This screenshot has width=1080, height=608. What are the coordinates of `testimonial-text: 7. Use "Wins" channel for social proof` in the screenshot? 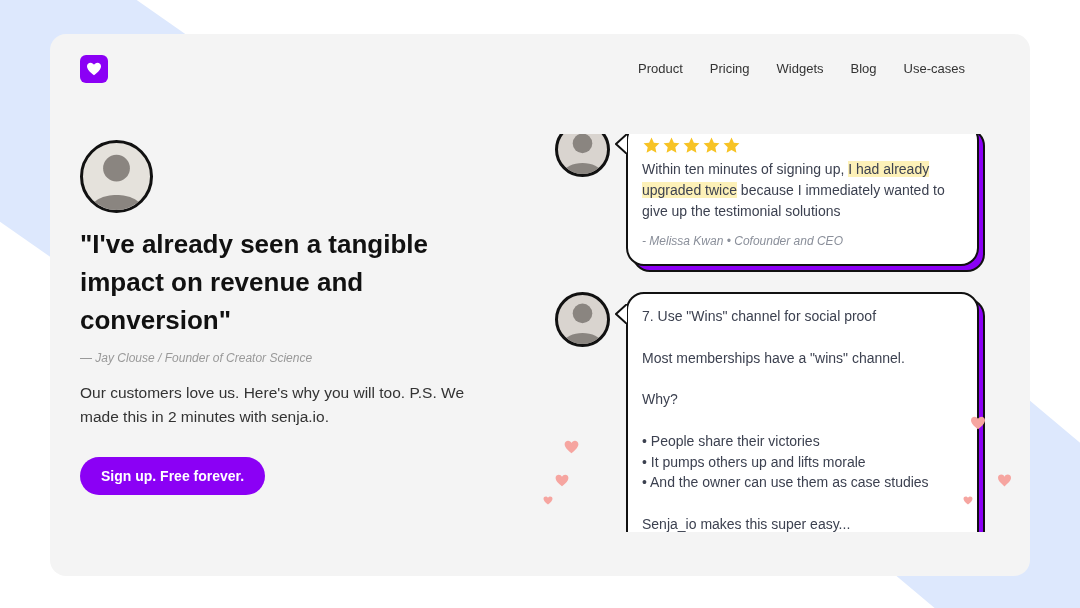 It's located at (760, 316).